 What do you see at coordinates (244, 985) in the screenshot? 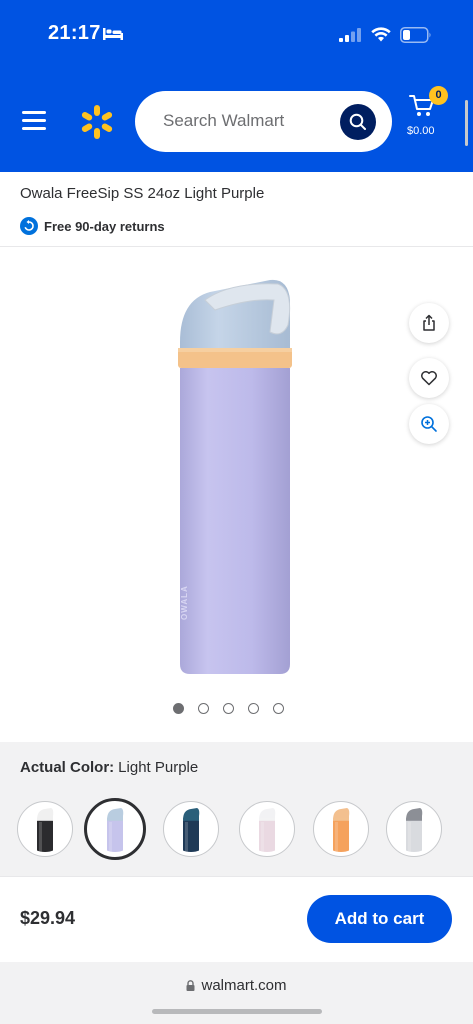
I see `url-text: walmart.com` at bounding box center [244, 985].